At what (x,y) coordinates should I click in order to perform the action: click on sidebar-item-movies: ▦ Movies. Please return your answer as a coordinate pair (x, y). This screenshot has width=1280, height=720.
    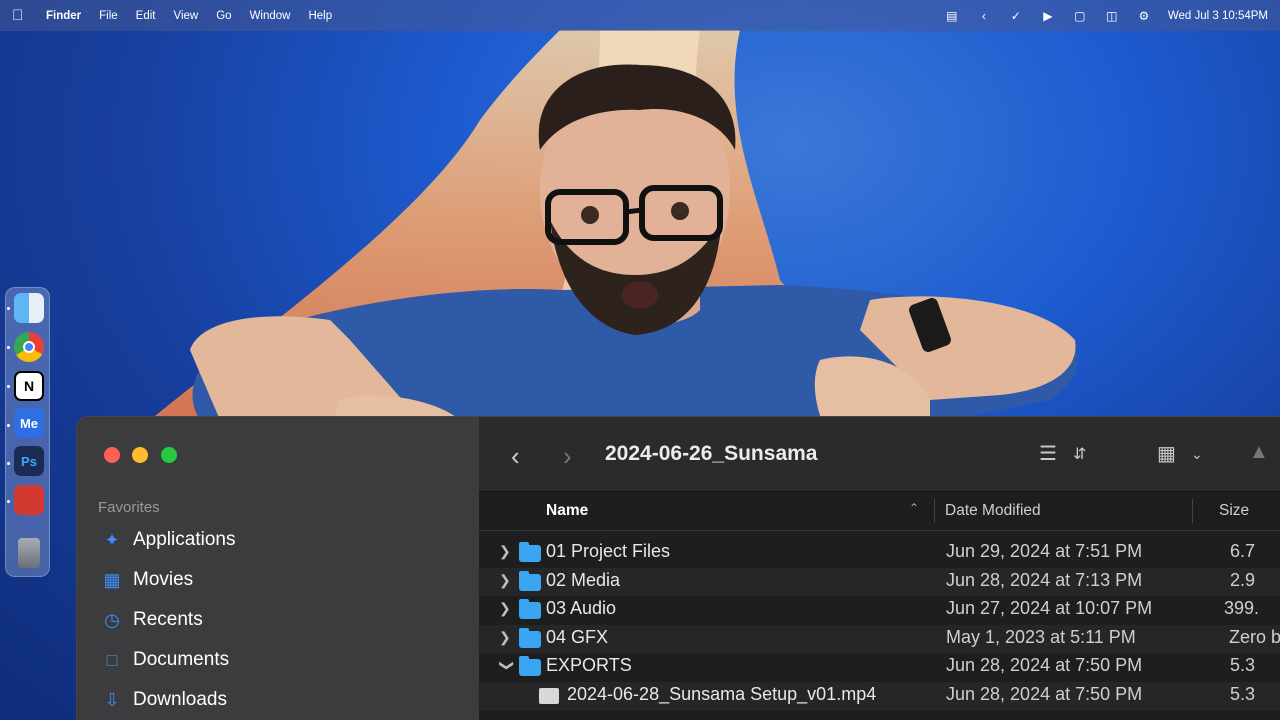
    Looking at the image, I should click on (147, 580).